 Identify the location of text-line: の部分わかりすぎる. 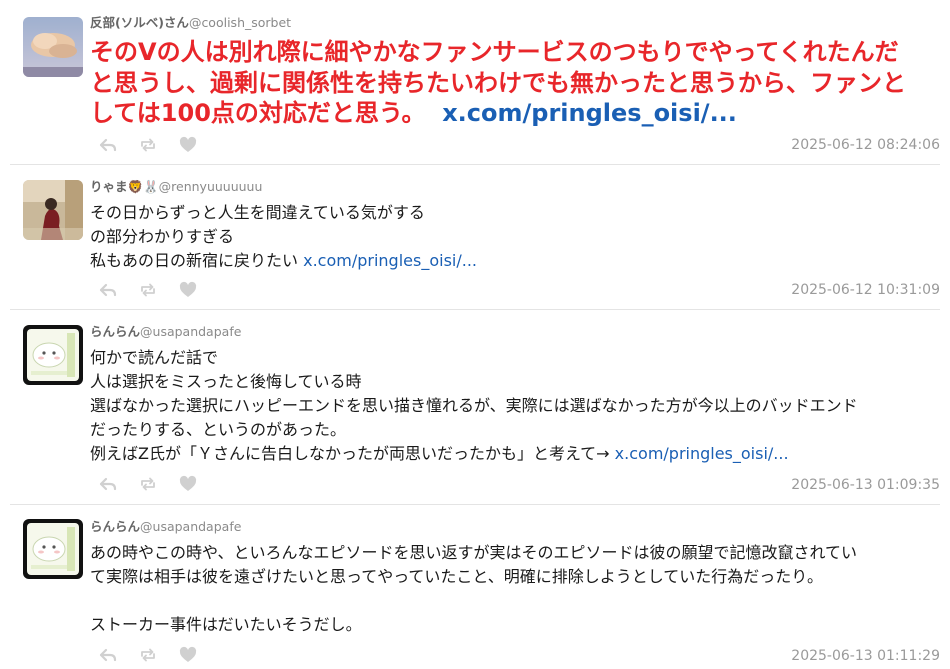
(162, 236).